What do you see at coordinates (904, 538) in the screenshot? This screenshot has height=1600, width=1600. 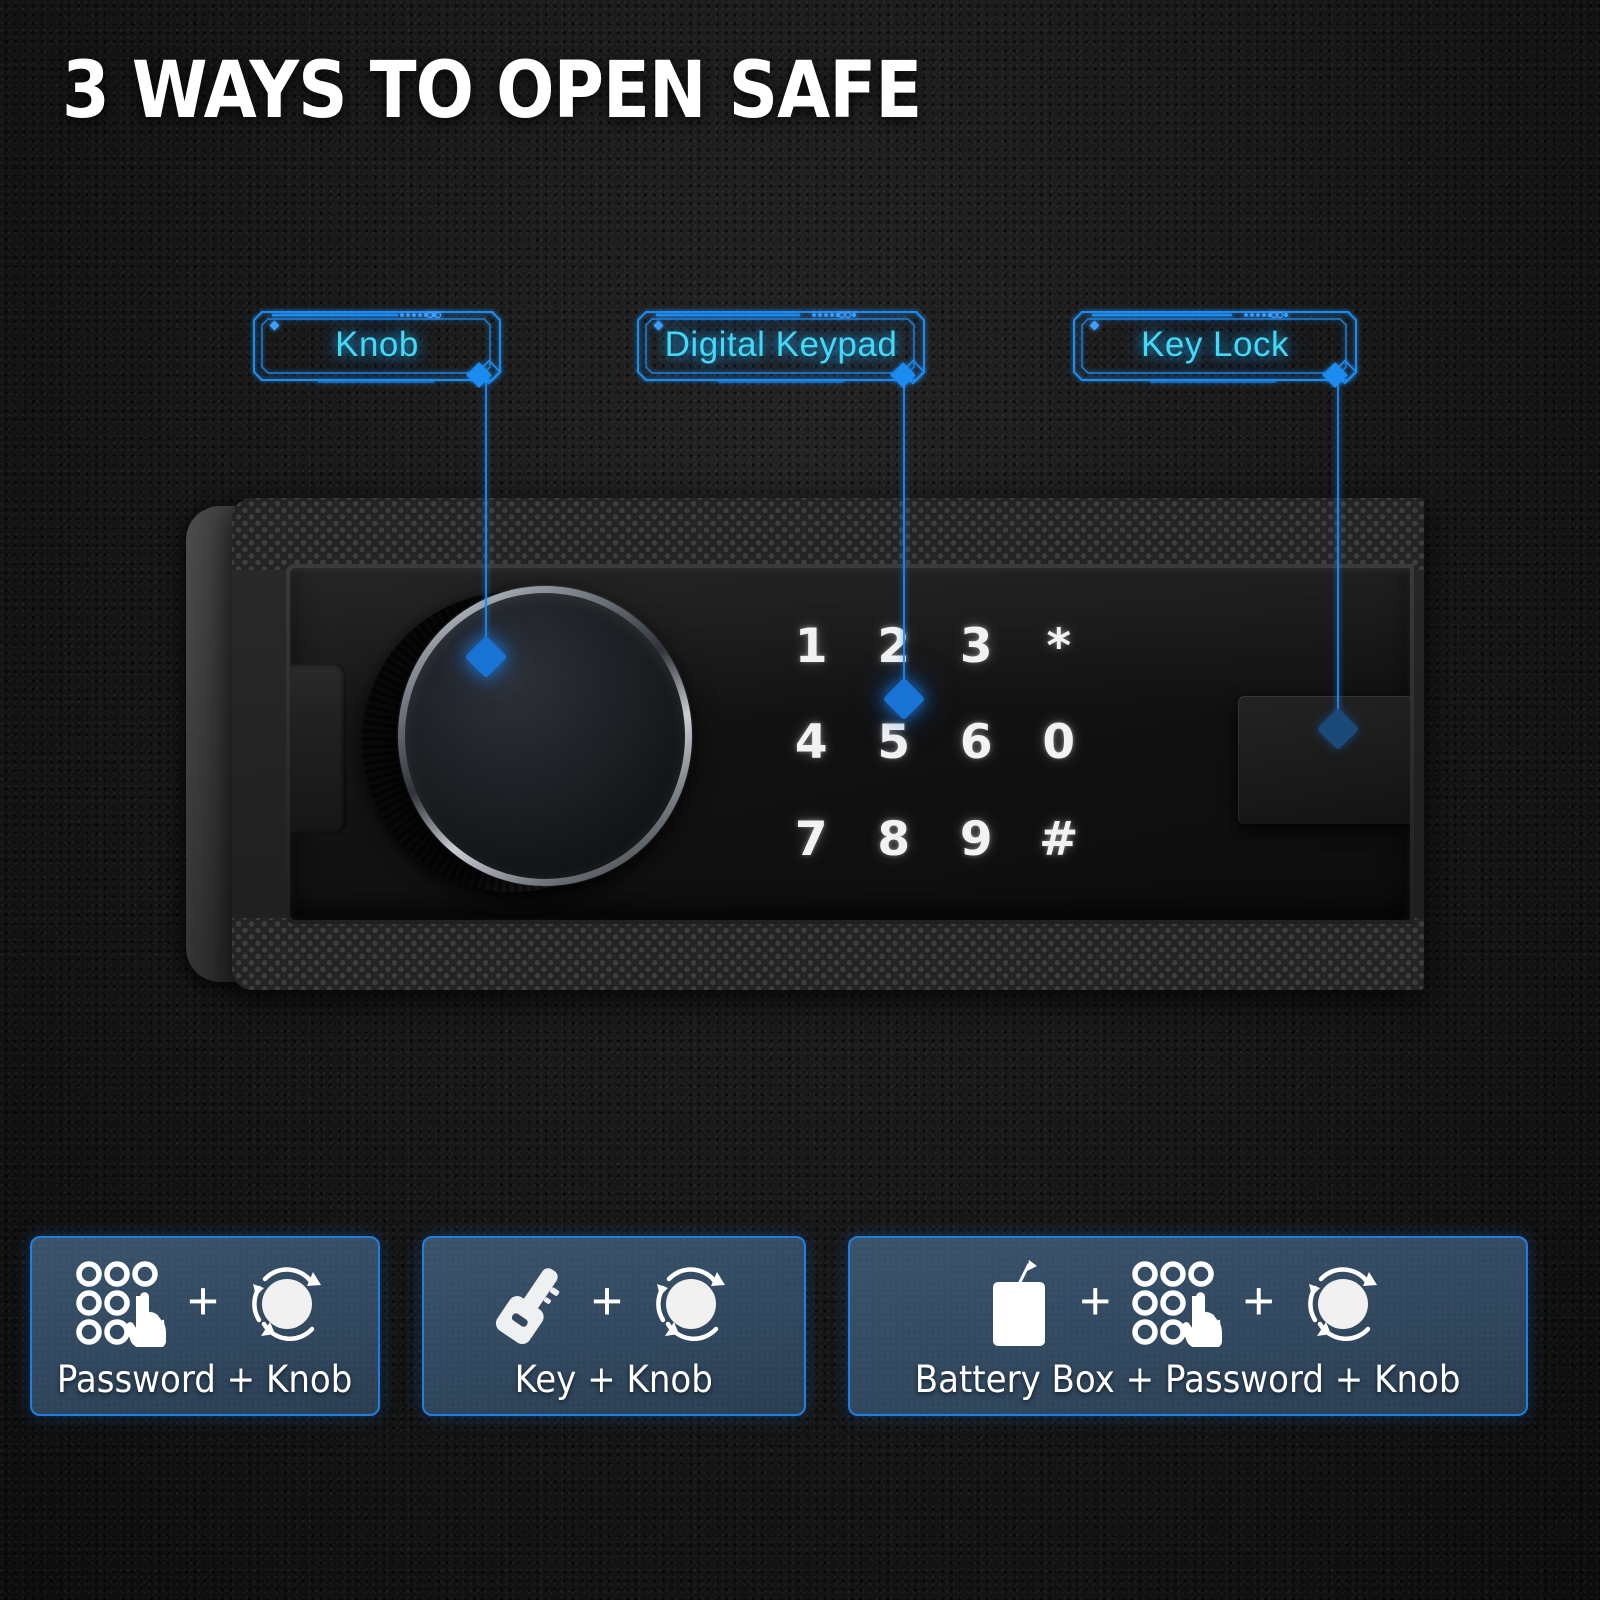 I see `connector-line-keypad` at bounding box center [904, 538].